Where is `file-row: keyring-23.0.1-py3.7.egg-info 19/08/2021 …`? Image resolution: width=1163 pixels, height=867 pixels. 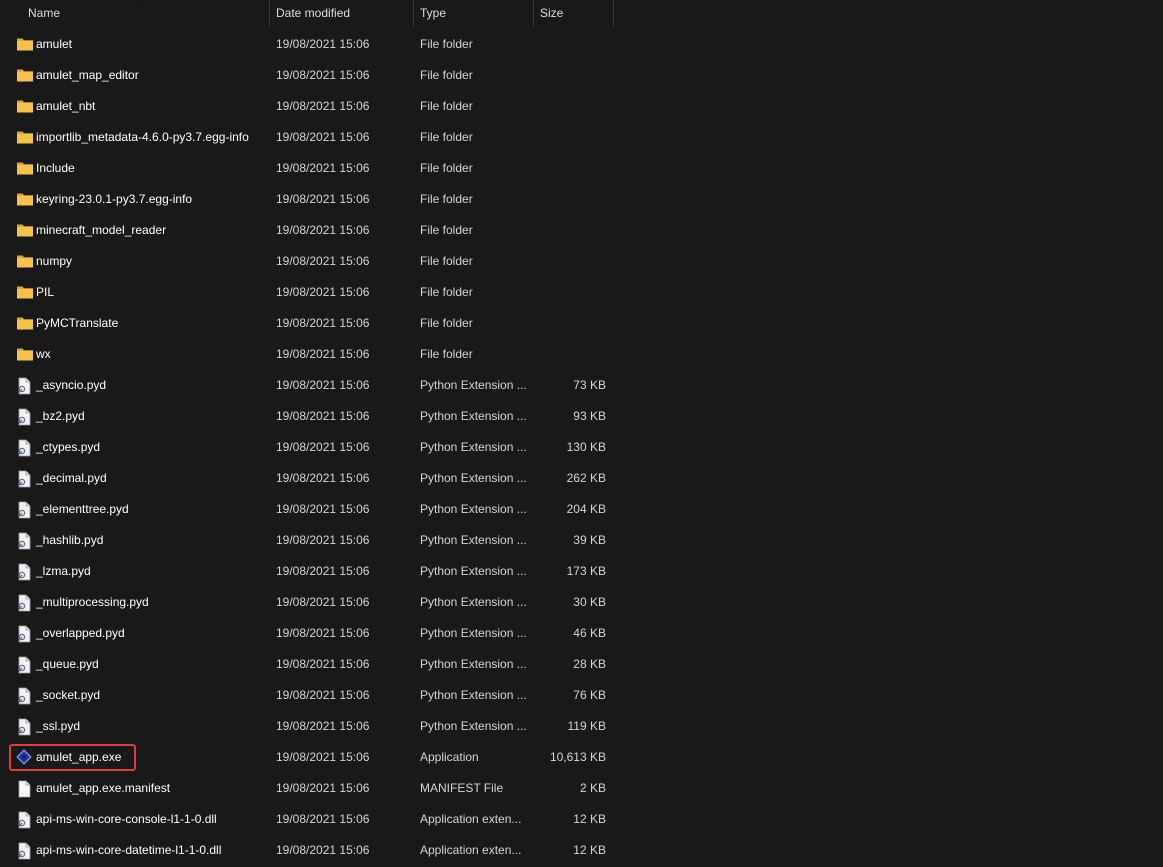
file-row: keyring-23.0.1-py3.7.egg-info 19/08/2021 … is located at coordinates (310, 199).